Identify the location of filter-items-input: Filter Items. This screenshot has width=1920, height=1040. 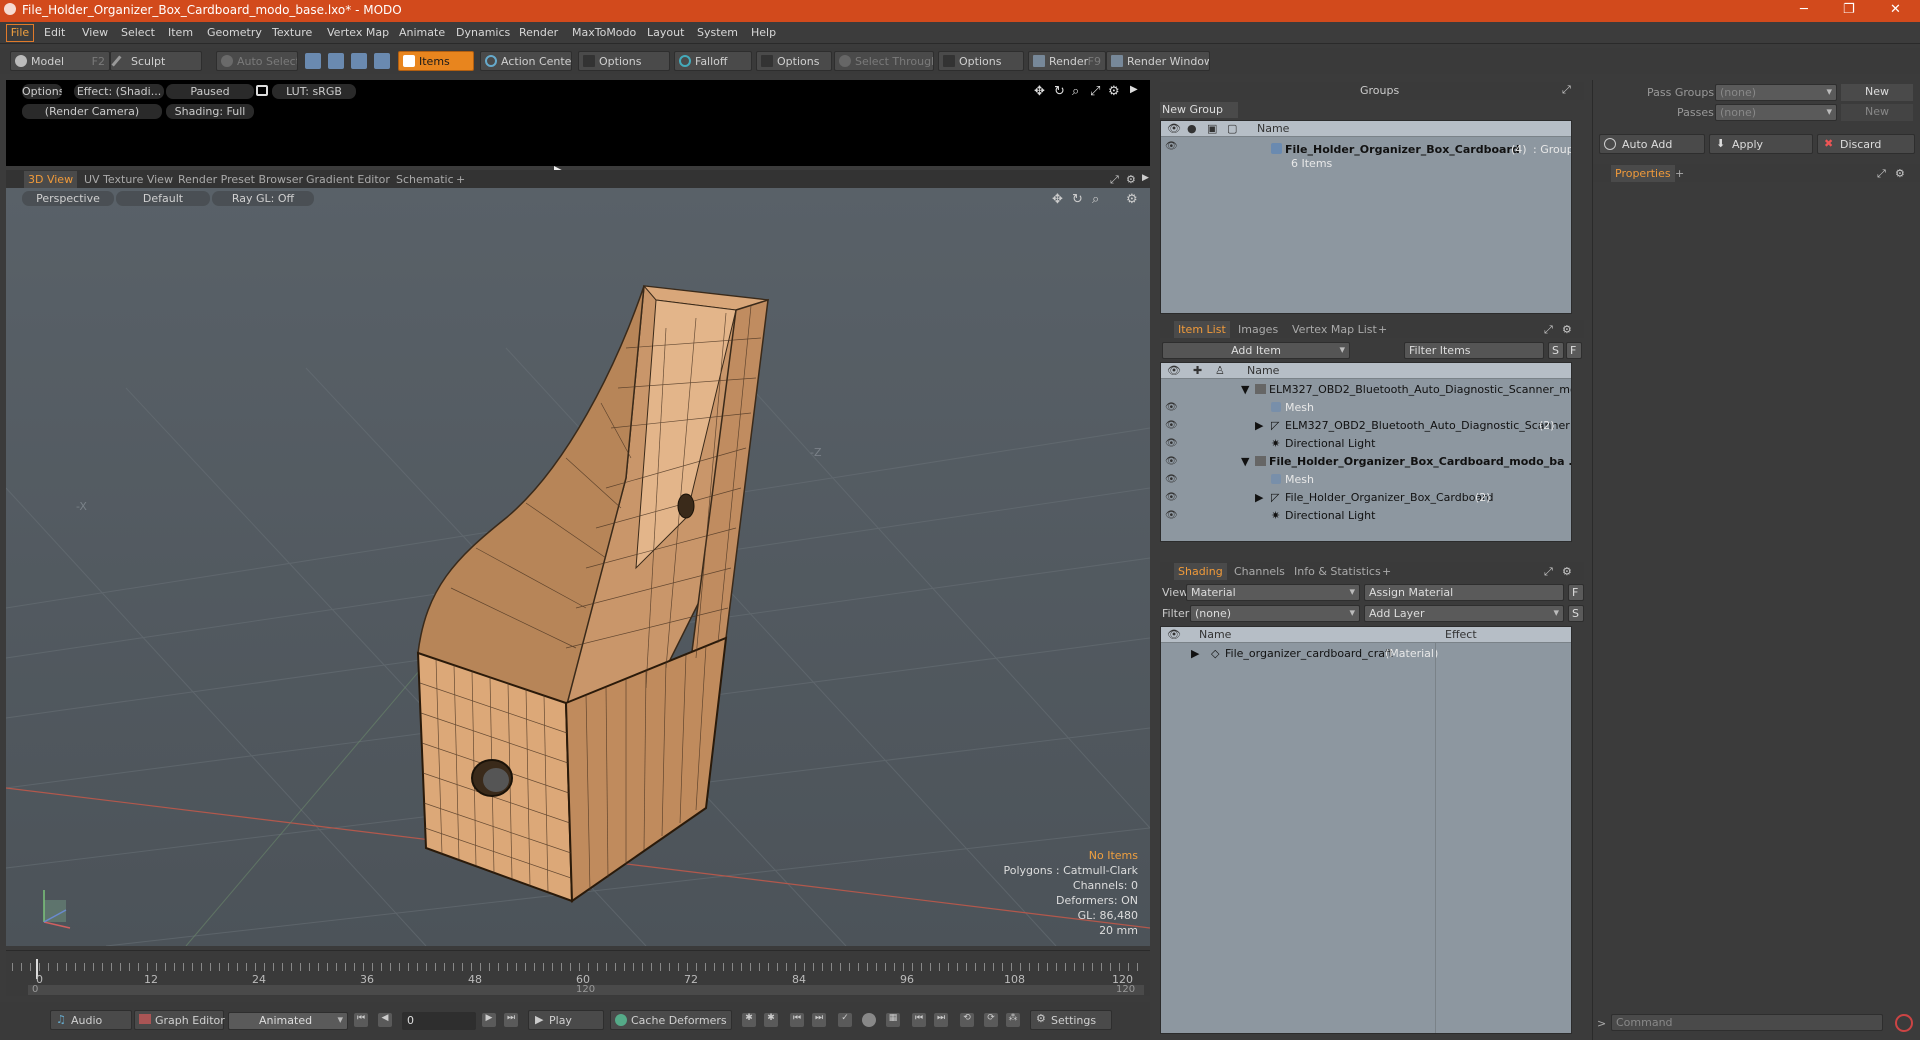
(1474, 350).